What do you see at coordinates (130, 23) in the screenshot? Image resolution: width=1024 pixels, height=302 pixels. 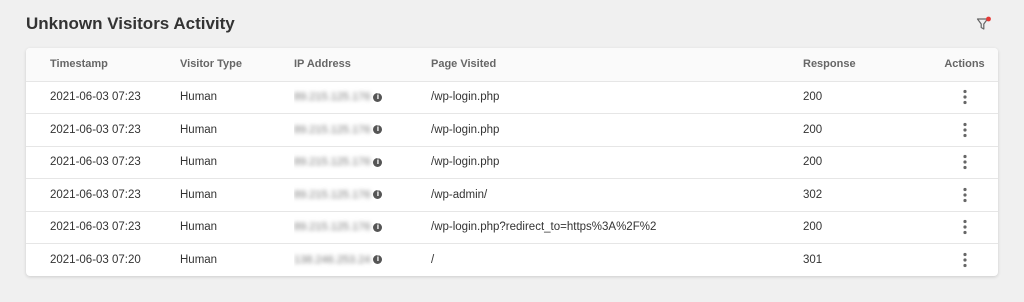 I see `page-title: Unknown Visitors Activity` at bounding box center [130, 23].